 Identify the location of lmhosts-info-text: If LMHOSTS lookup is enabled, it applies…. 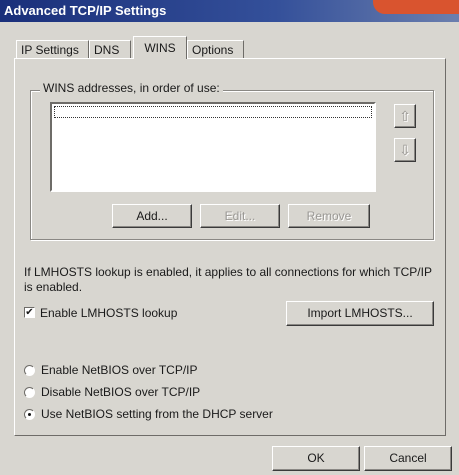
(228, 279).